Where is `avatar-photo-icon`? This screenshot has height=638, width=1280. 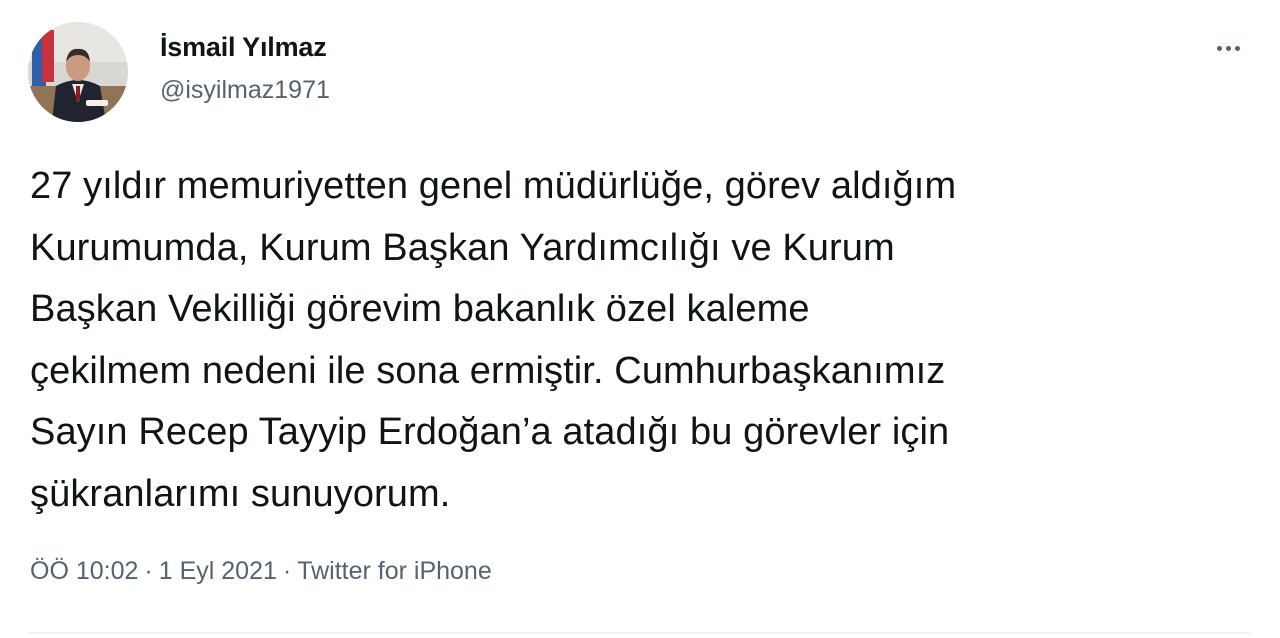 avatar-photo-icon is located at coordinates (78, 72).